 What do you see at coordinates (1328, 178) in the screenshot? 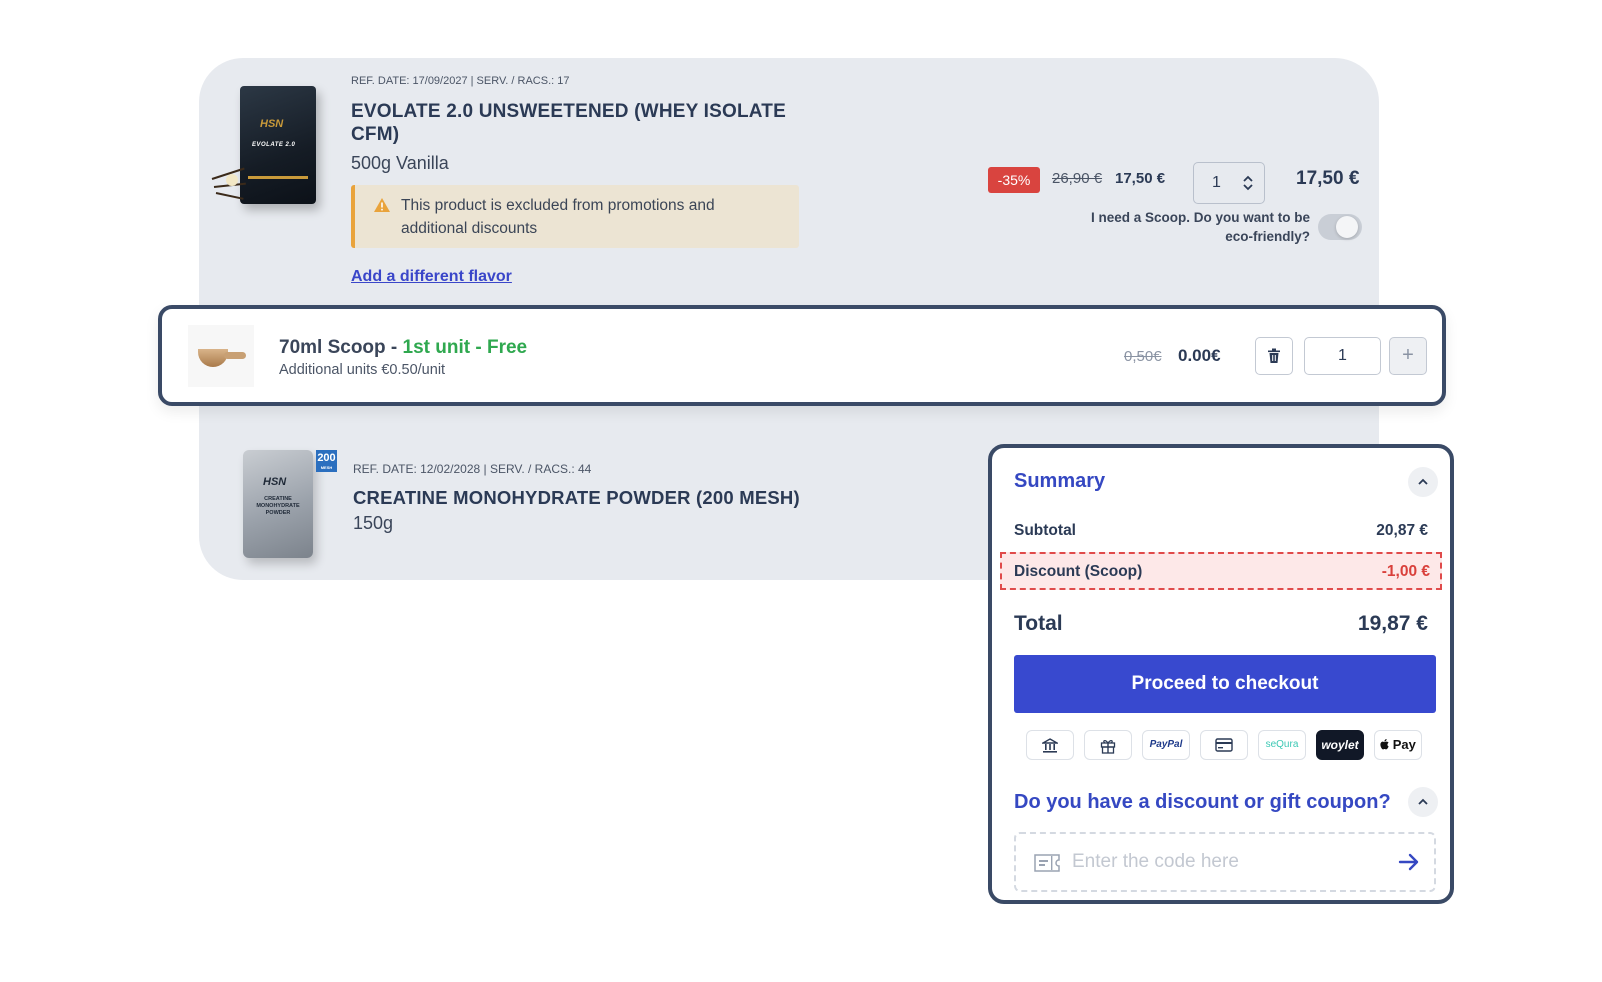
I see `line-total: 17,50 €` at bounding box center [1328, 178].